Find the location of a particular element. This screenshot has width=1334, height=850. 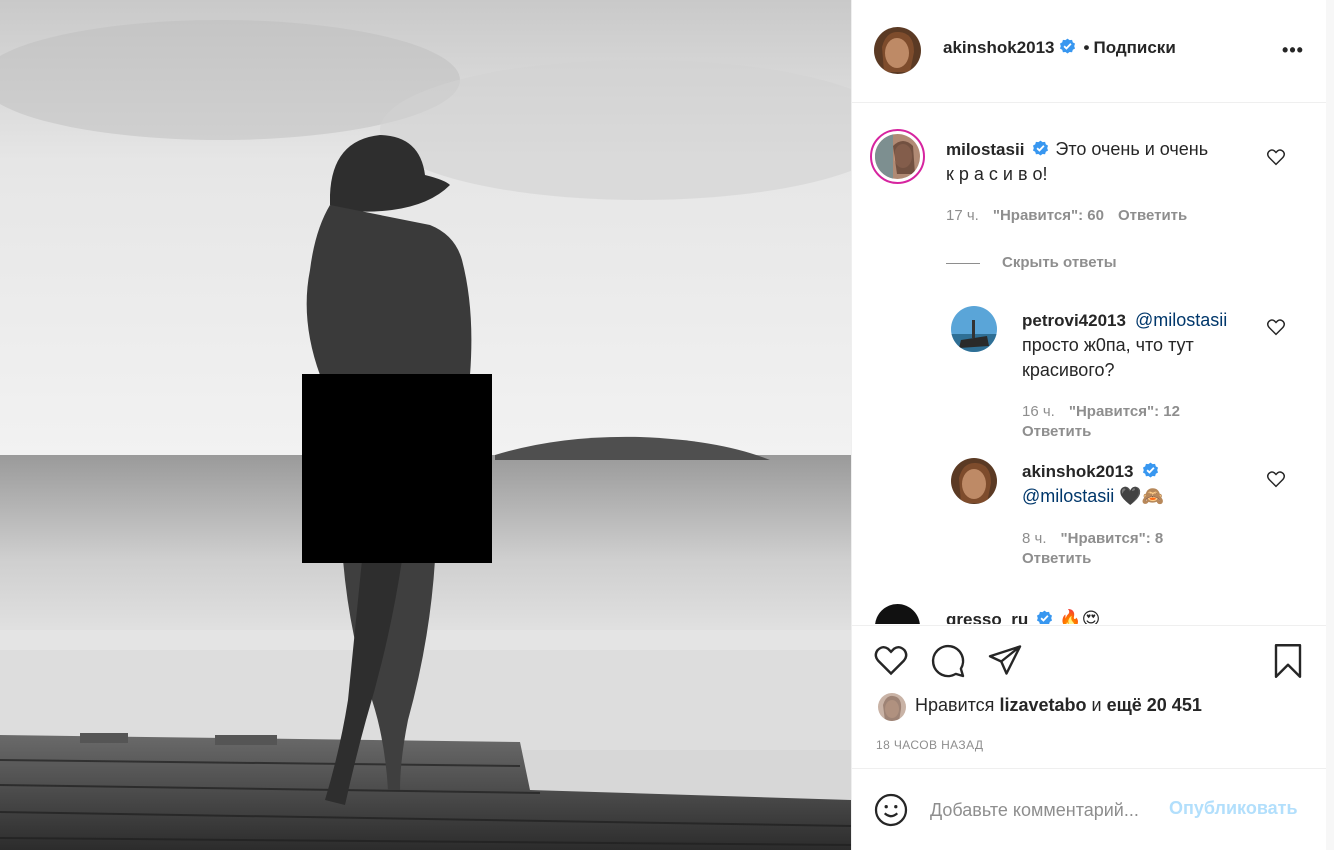

reply-time: 8 ч. is located at coordinates (1034, 538).